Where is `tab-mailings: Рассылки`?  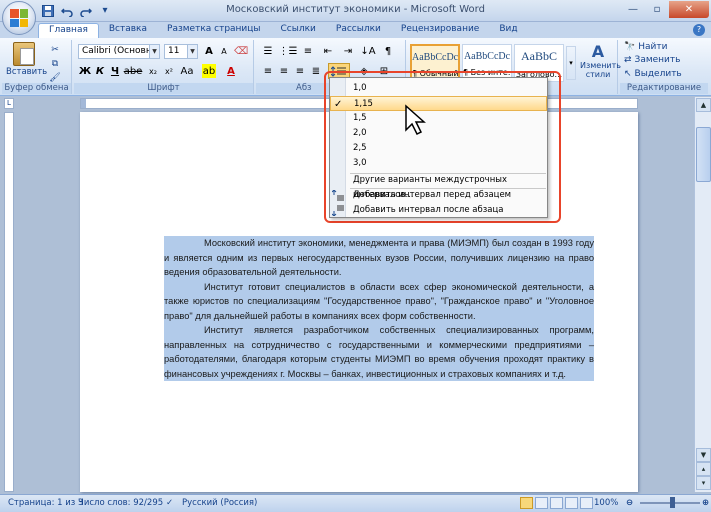 tab-mailings: Рассылки is located at coordinates (358, 30).